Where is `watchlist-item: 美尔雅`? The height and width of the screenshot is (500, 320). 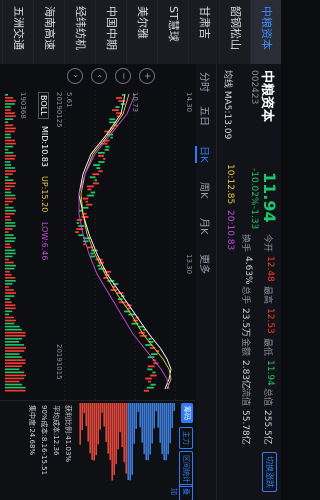
watchlist-item: 美尔雅 is located at coordinates (141, 32).